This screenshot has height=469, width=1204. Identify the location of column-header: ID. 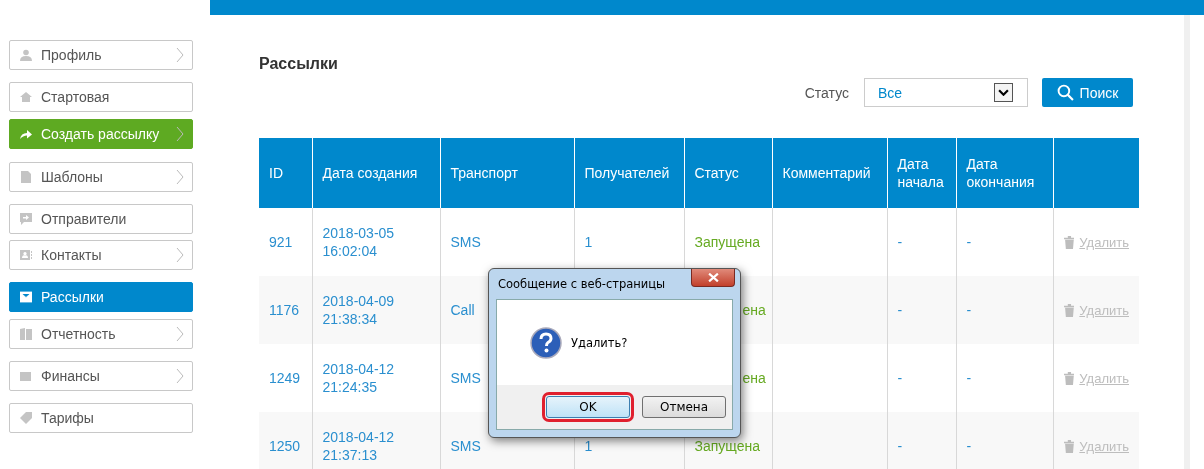
(276, 173).